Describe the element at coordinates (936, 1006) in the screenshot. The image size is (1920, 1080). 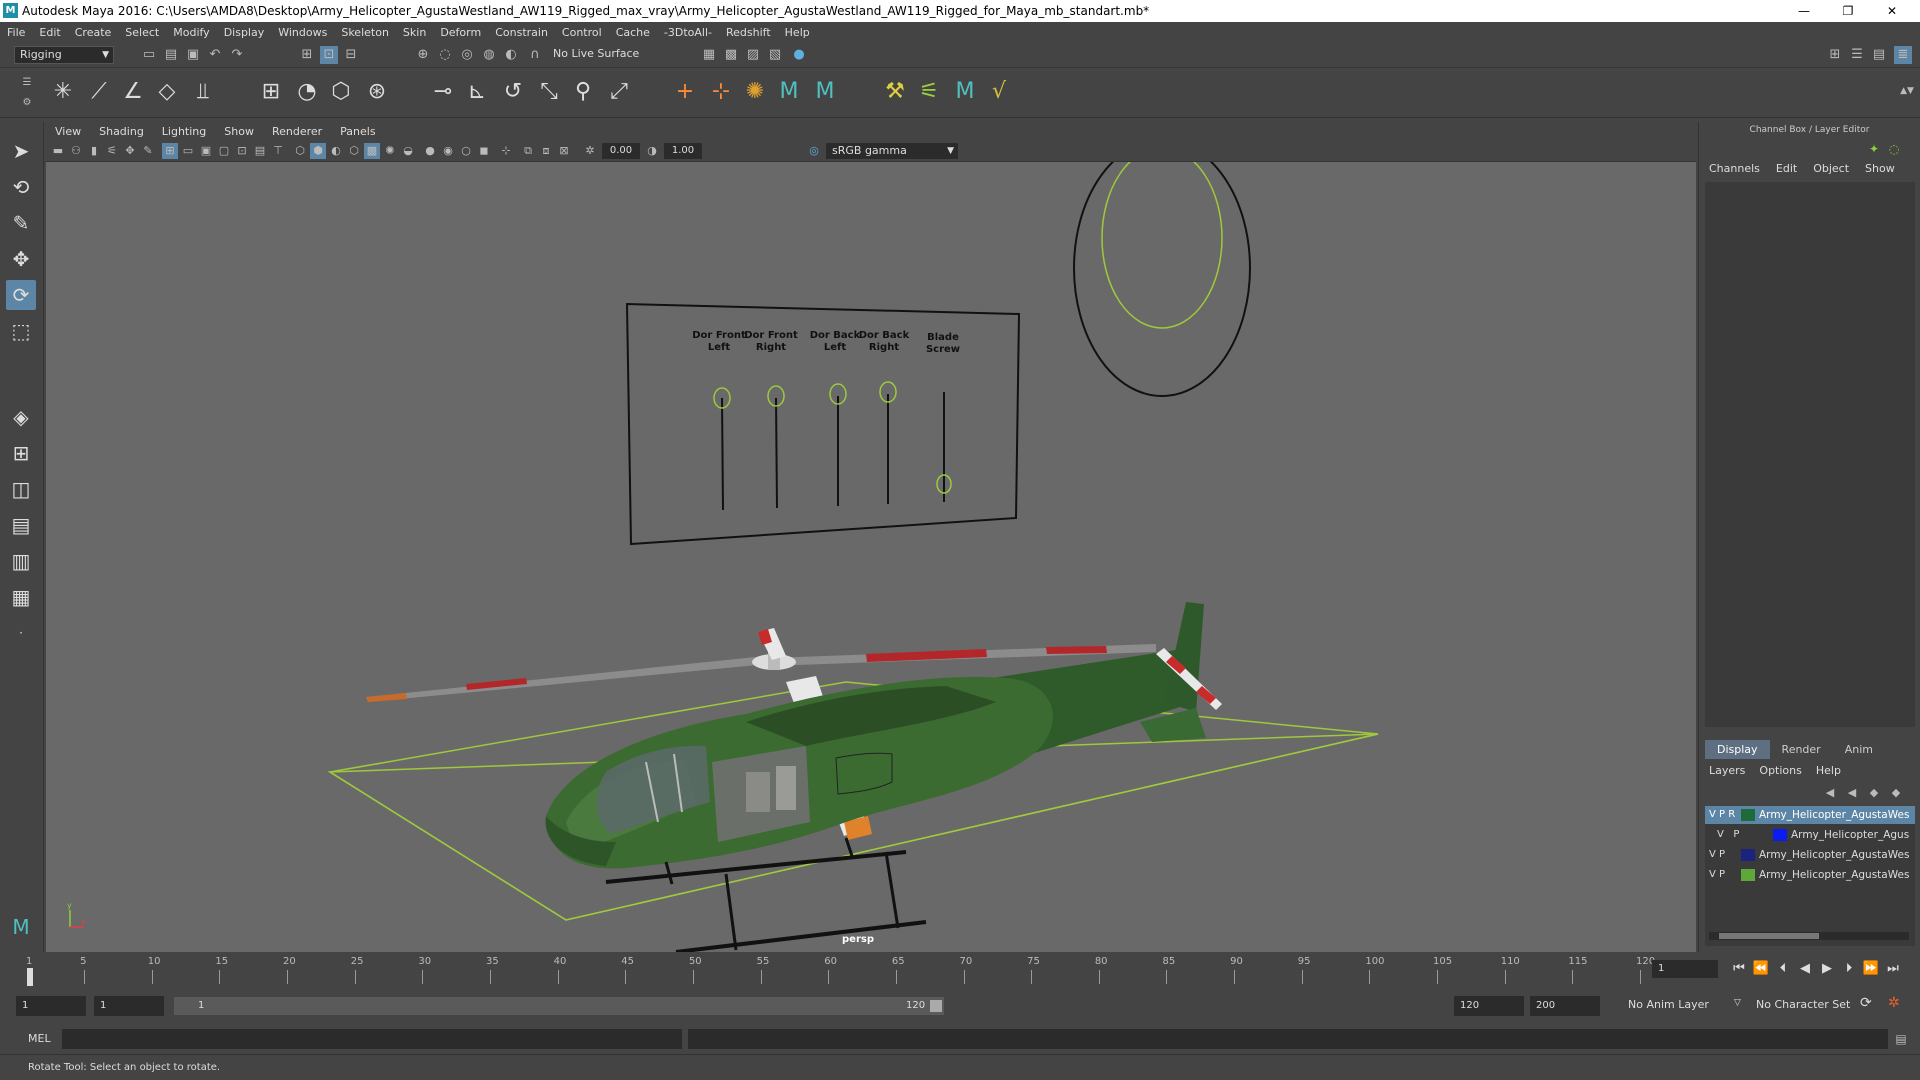
I see `range-slider-handle` at that location.